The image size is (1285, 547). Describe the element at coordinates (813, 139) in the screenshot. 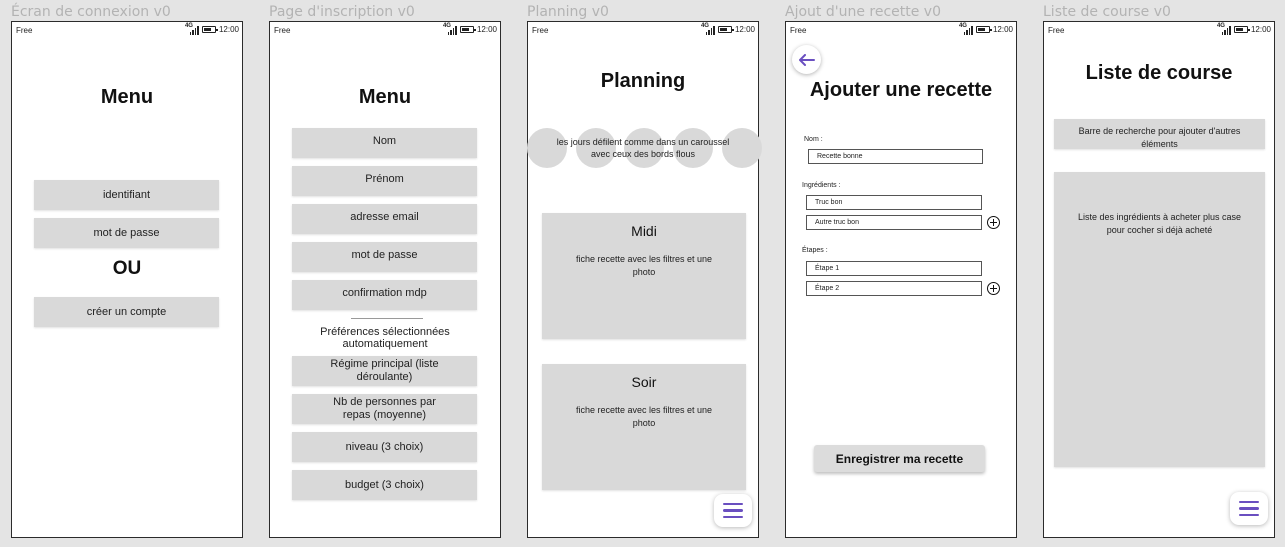

I see `name-label: Nom :` at that location.